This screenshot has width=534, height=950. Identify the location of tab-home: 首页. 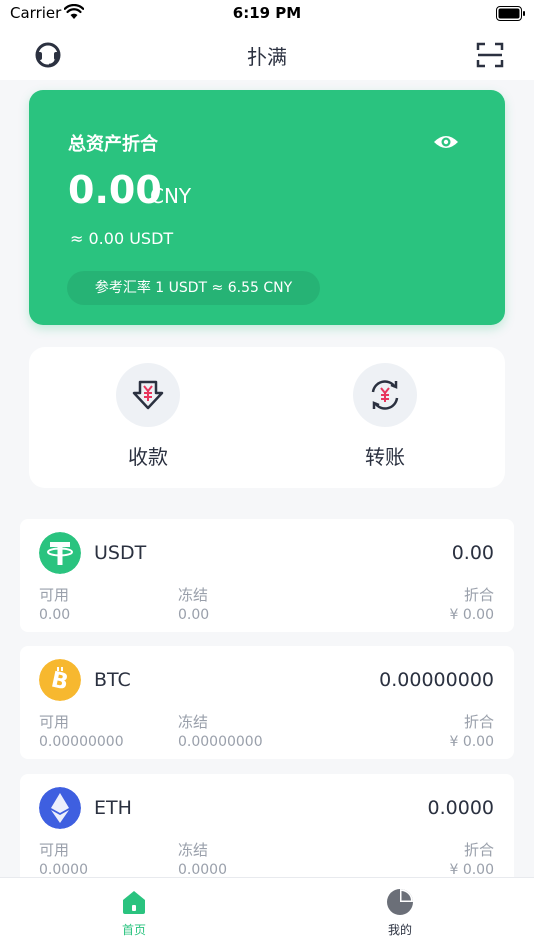
(134, 913).